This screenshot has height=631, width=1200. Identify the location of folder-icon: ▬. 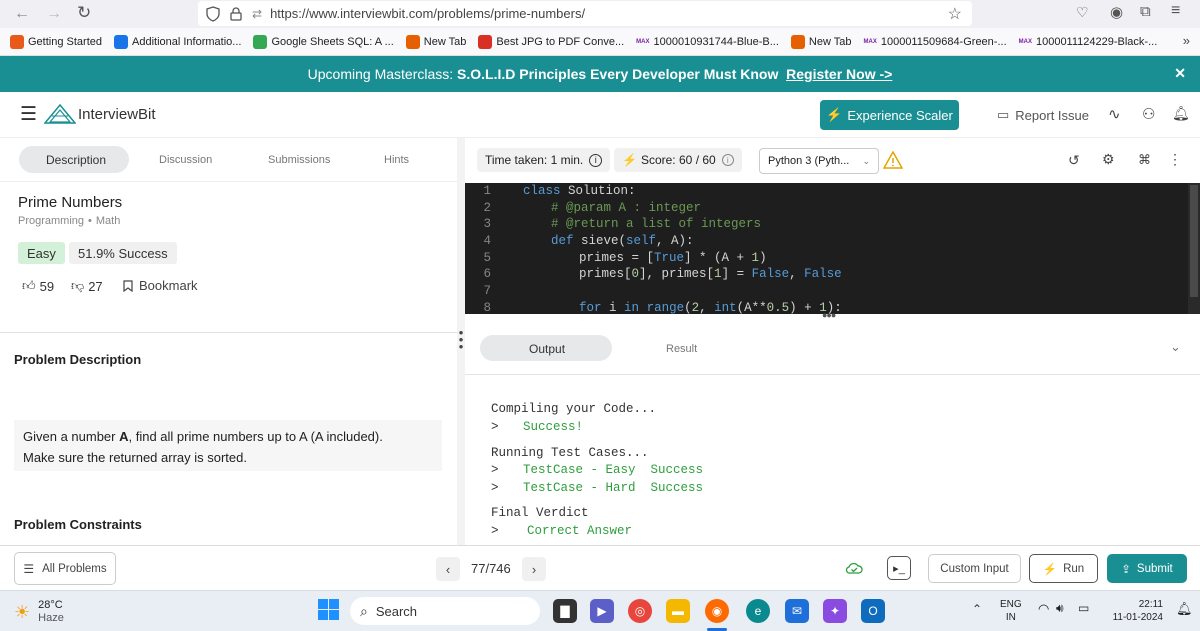
(678, 611).